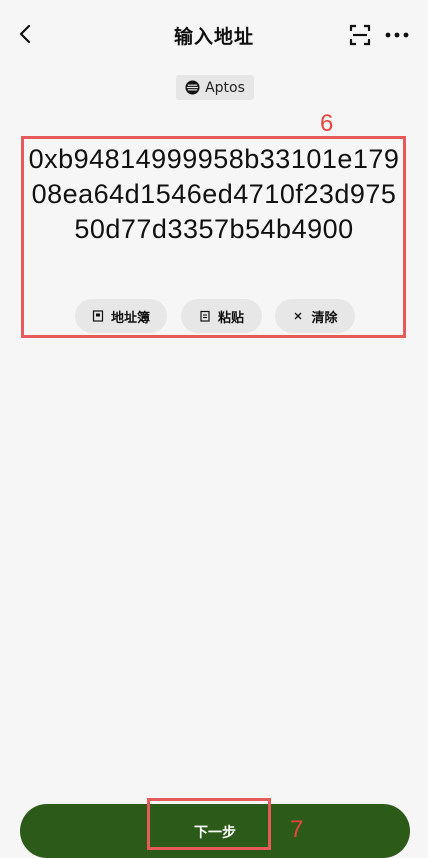  I want to click on scan-icon, so click(360, 35).